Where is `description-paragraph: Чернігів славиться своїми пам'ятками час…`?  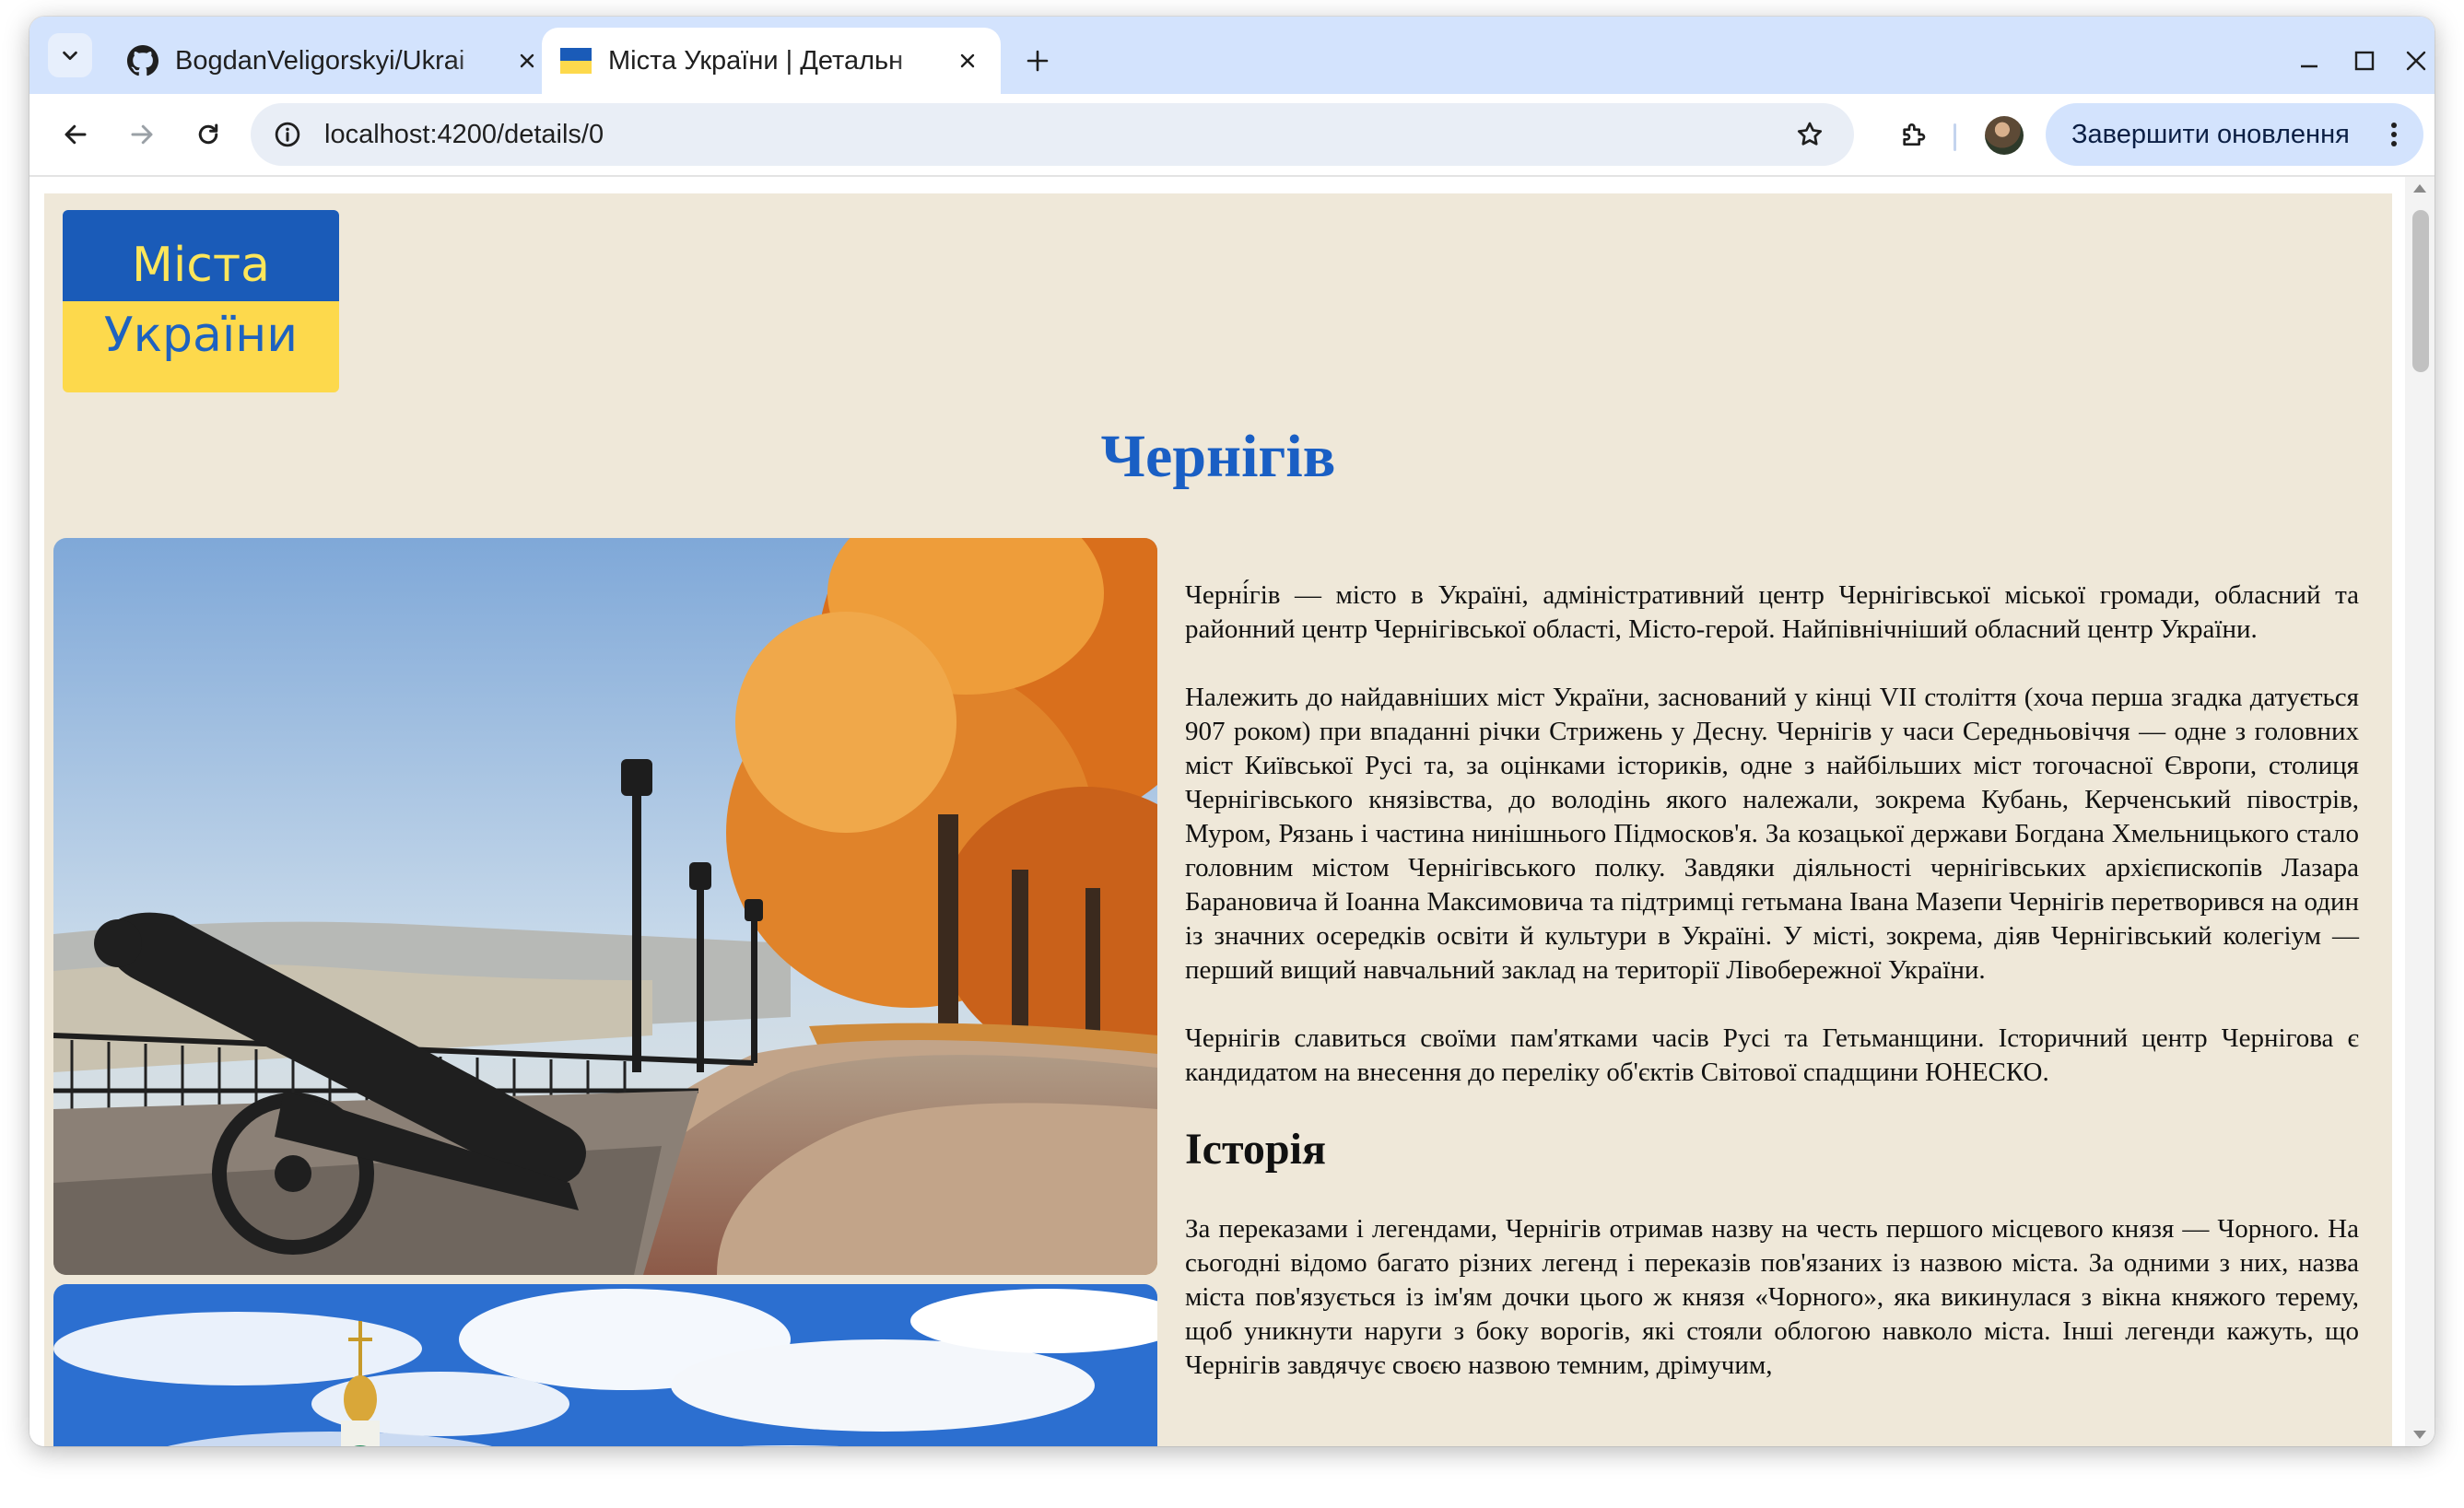
description-paragraph: Чернігів славиться своїми пам'ятками час… is located at coordinates (1772, 1055).